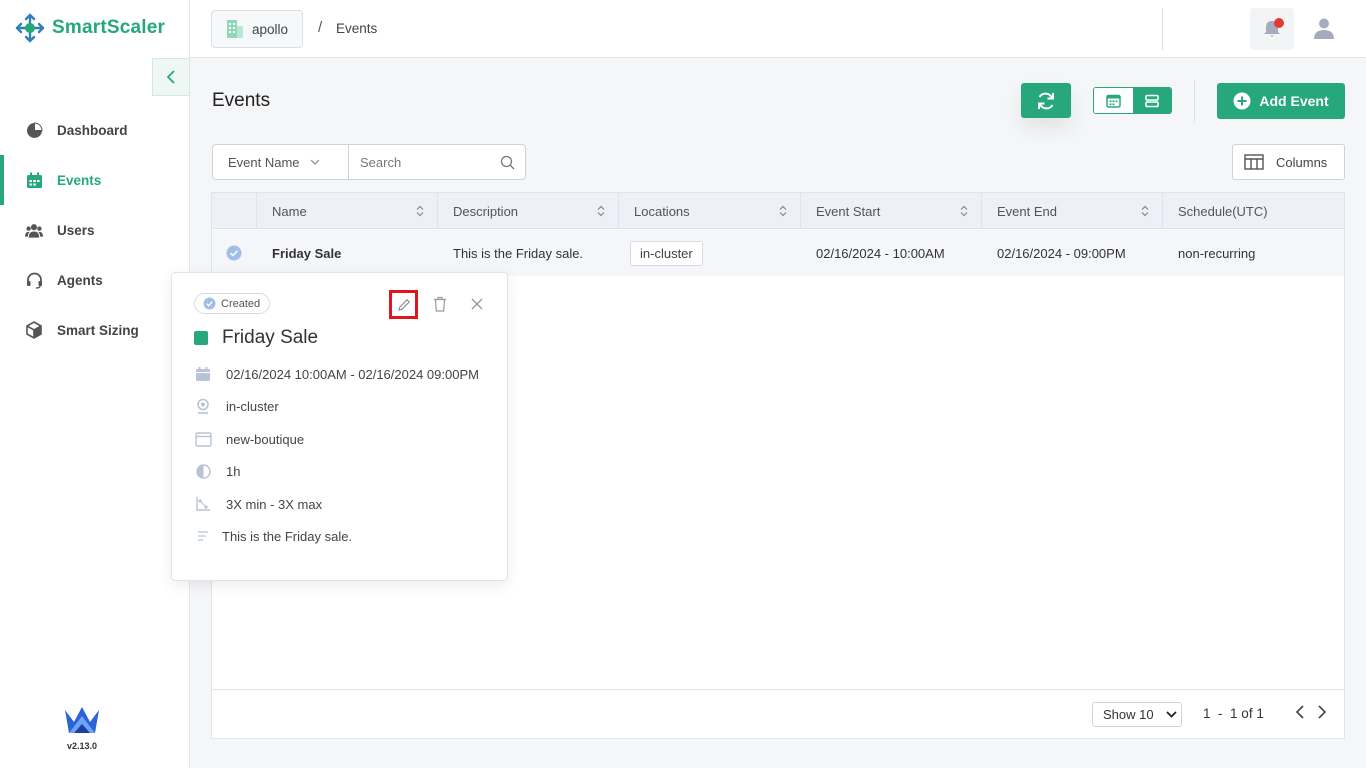  What do you see at coordinates (209, 303) in the screenshot?
I see `check-circle-icon` at bounding box center [209, 303].